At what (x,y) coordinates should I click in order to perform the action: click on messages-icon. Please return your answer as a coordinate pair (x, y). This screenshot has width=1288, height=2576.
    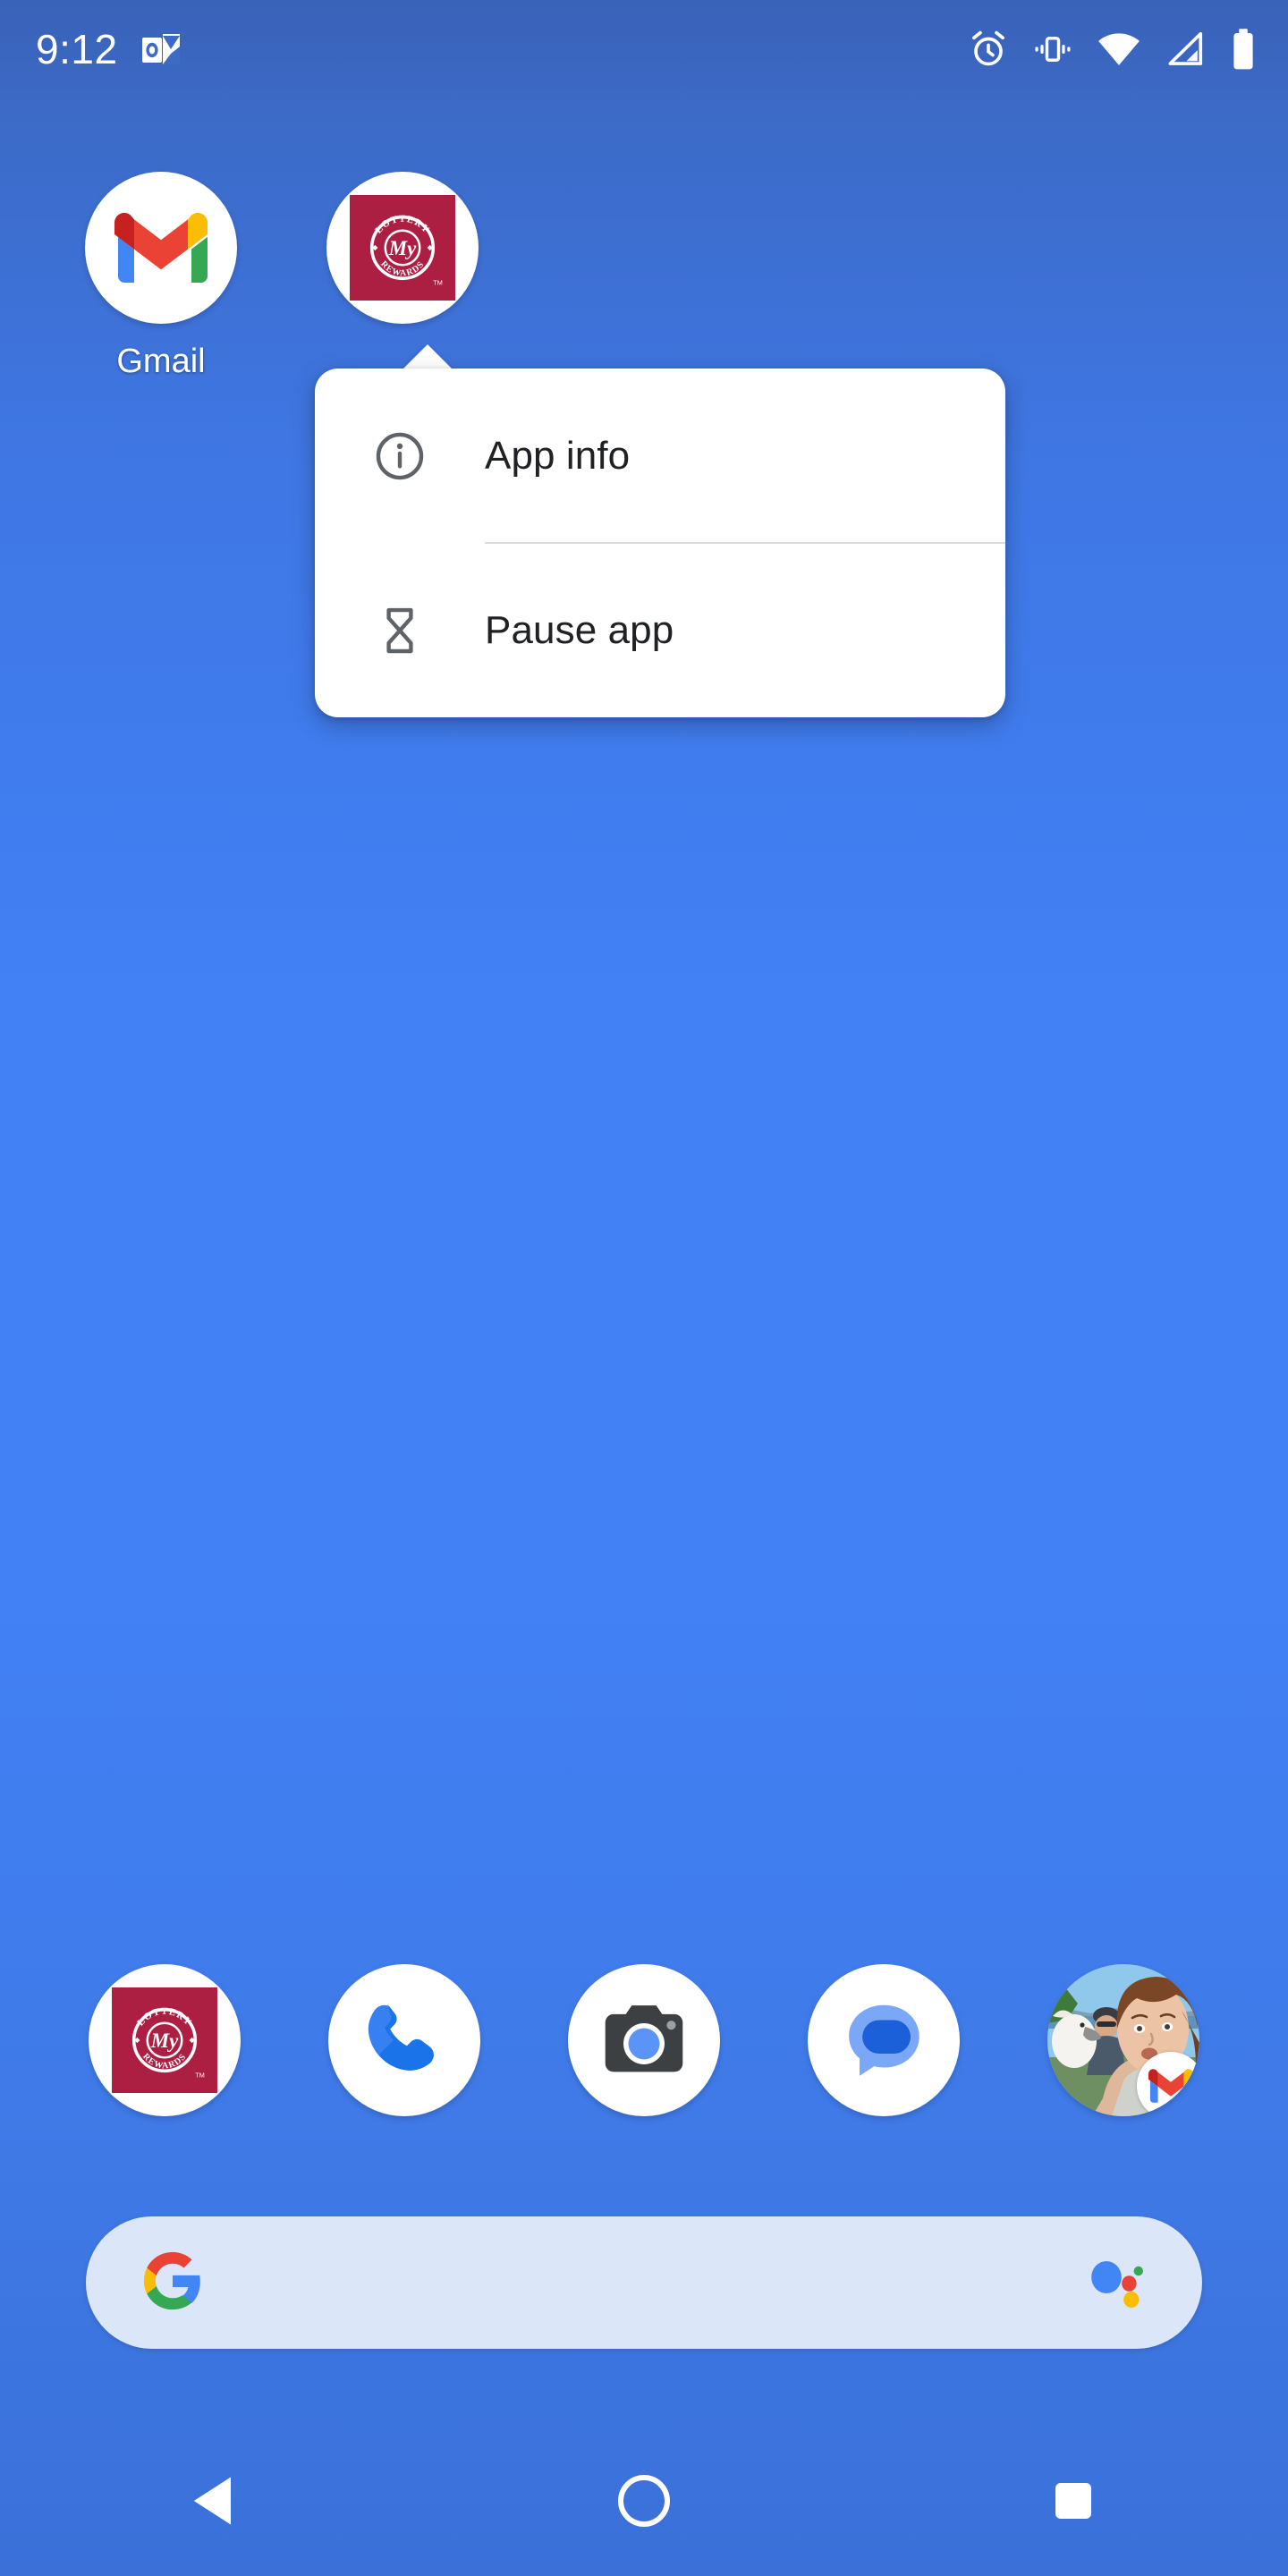
    Looking at the image, I should click on (884, 2040).